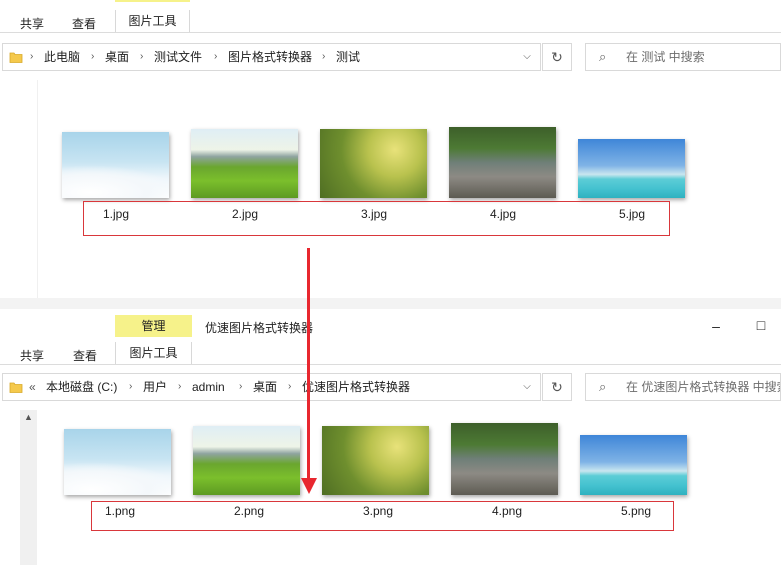 This screenshot has width=781, height=565. I want to click on breadcrumb-item: 本地磁盘 (C:), so click(81, 387).